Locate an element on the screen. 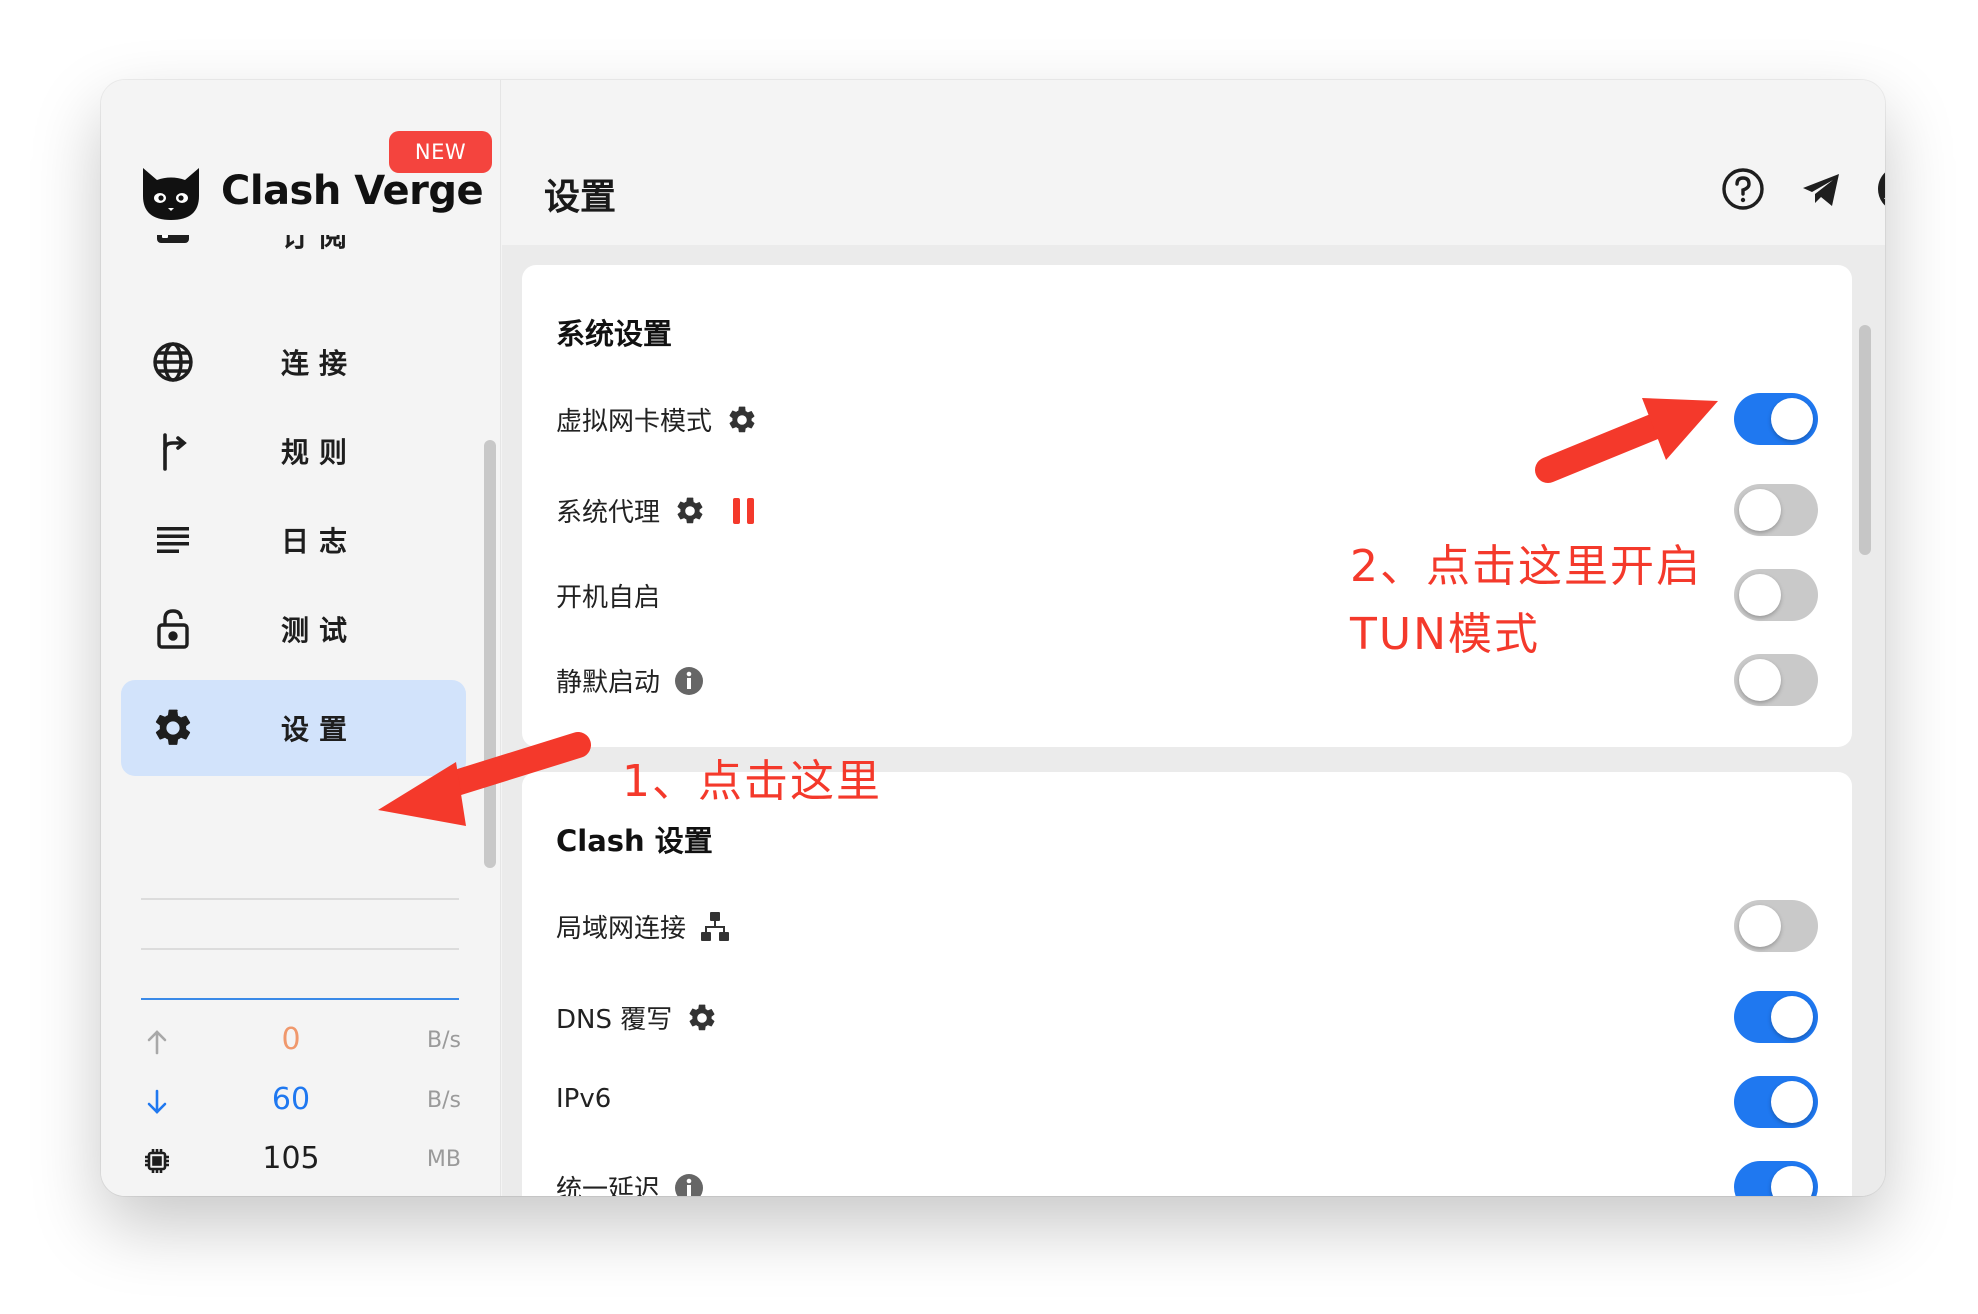 The width and height of the screenshot is (1978, 1314). setting-label: IPv6 is located at coordinates (583, 1099).